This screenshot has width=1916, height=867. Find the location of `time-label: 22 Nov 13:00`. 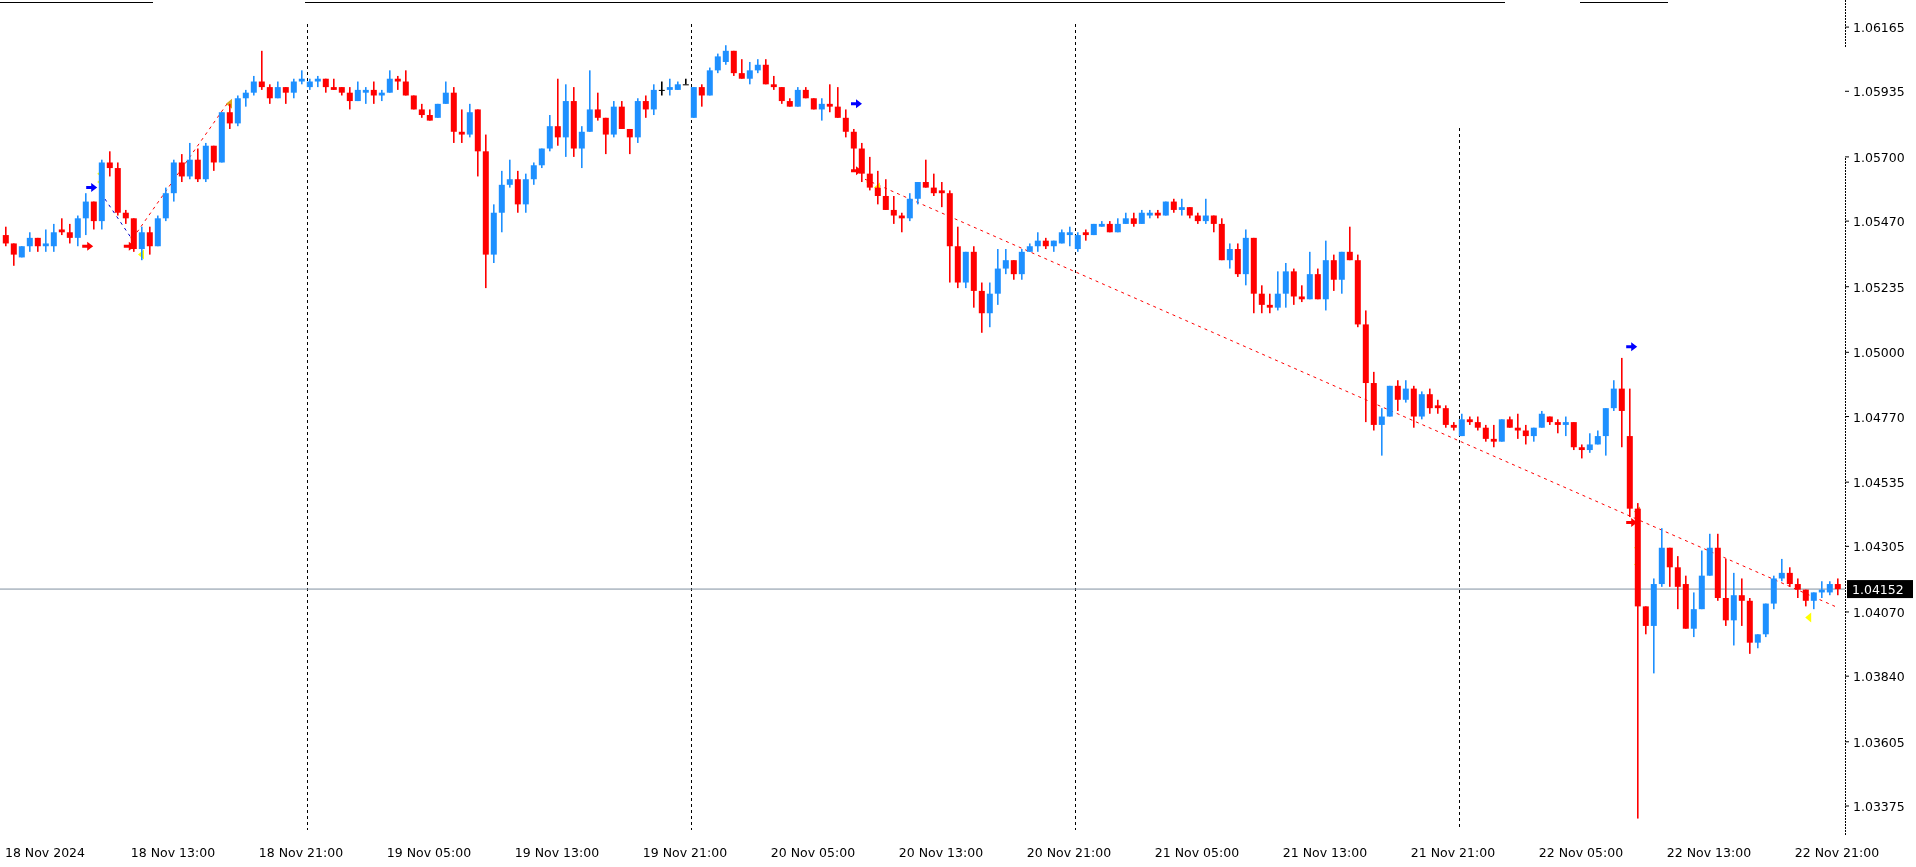

time-label: 22 Nov 13:00 is located at coordinates (1709, 852).